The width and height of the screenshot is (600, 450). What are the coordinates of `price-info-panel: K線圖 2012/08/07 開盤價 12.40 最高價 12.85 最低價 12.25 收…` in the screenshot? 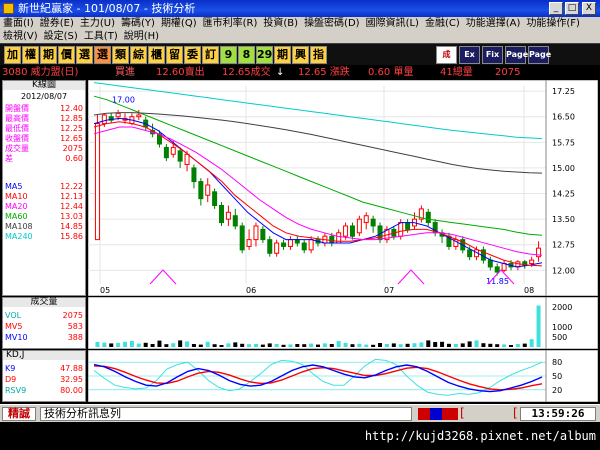 It's located at (44, 188).